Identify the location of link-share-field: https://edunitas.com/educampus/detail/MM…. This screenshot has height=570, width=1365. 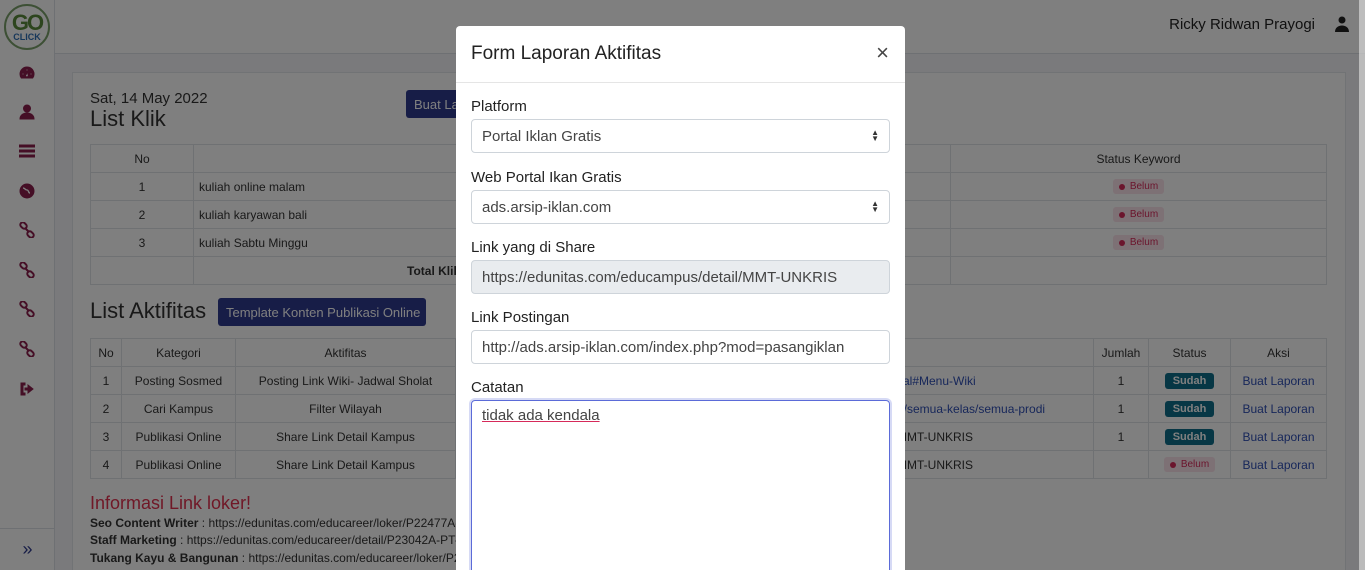
(680, 277).